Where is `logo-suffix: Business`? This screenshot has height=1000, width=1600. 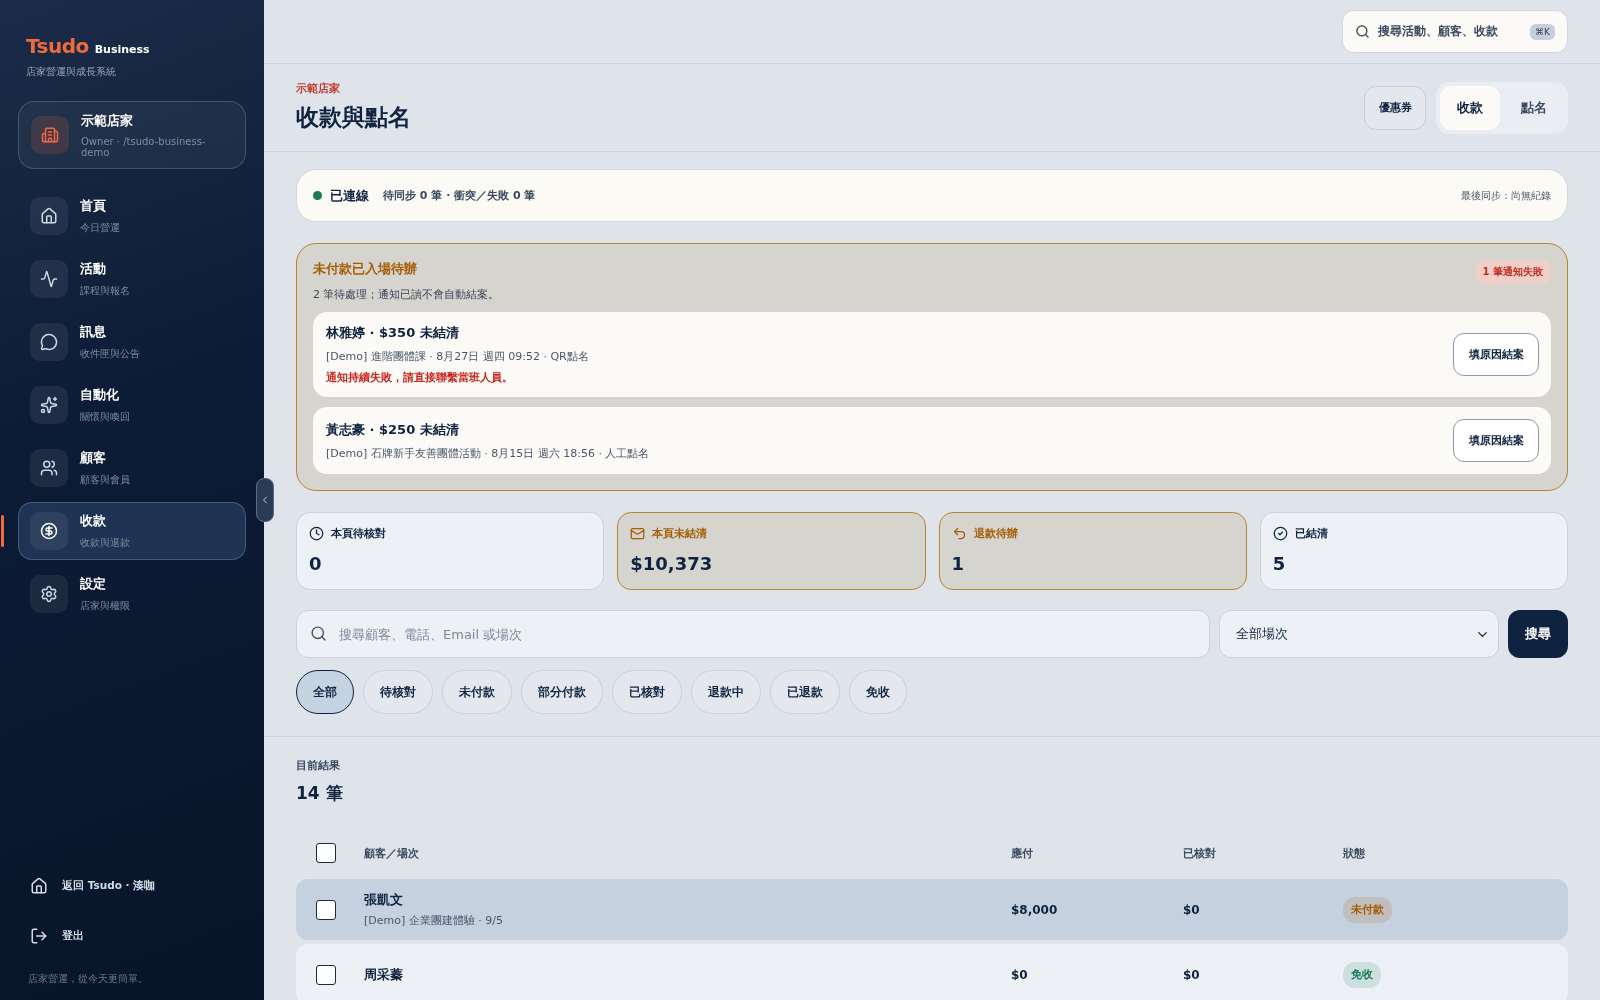
logo-suffix: Business is located at coordinates (122, 49).